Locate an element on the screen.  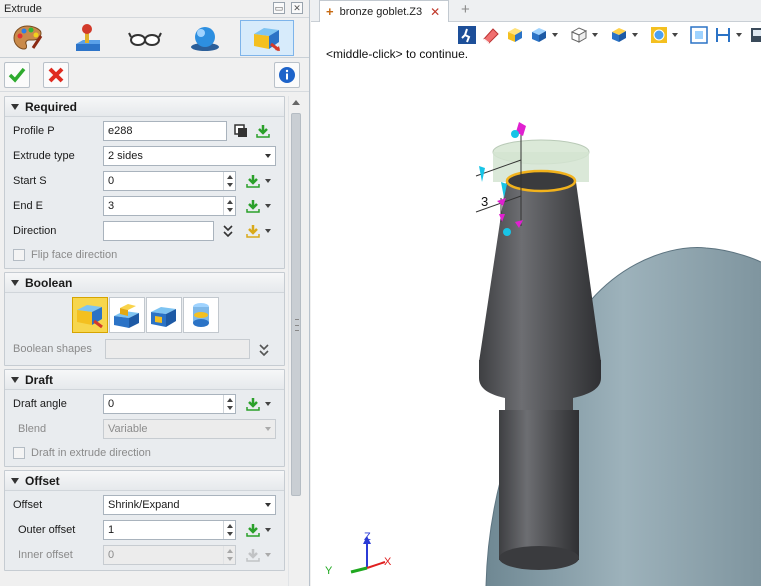
measure-dropdown-icon is located at coordinates (739, 35).